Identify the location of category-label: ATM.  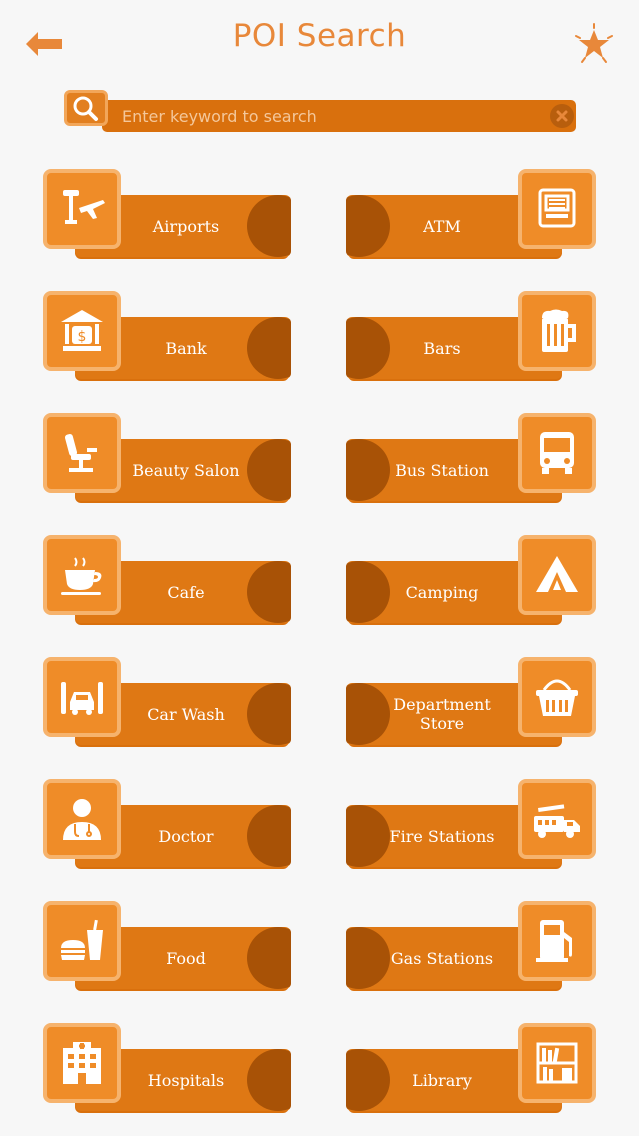
(442, 226).